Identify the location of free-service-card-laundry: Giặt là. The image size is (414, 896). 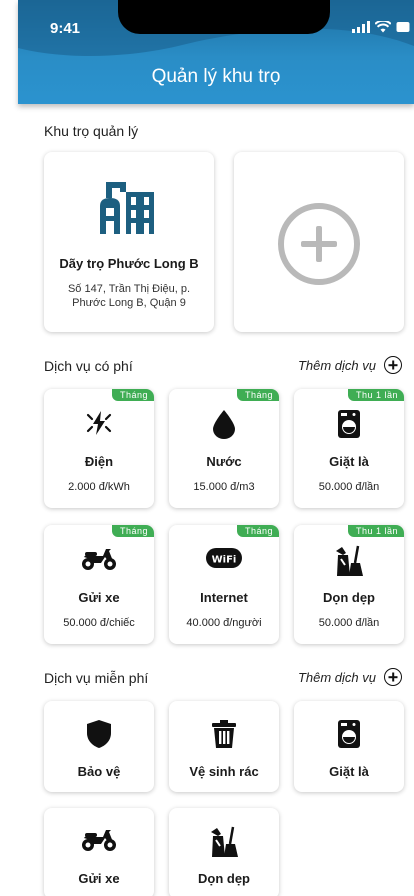
(349, 746).